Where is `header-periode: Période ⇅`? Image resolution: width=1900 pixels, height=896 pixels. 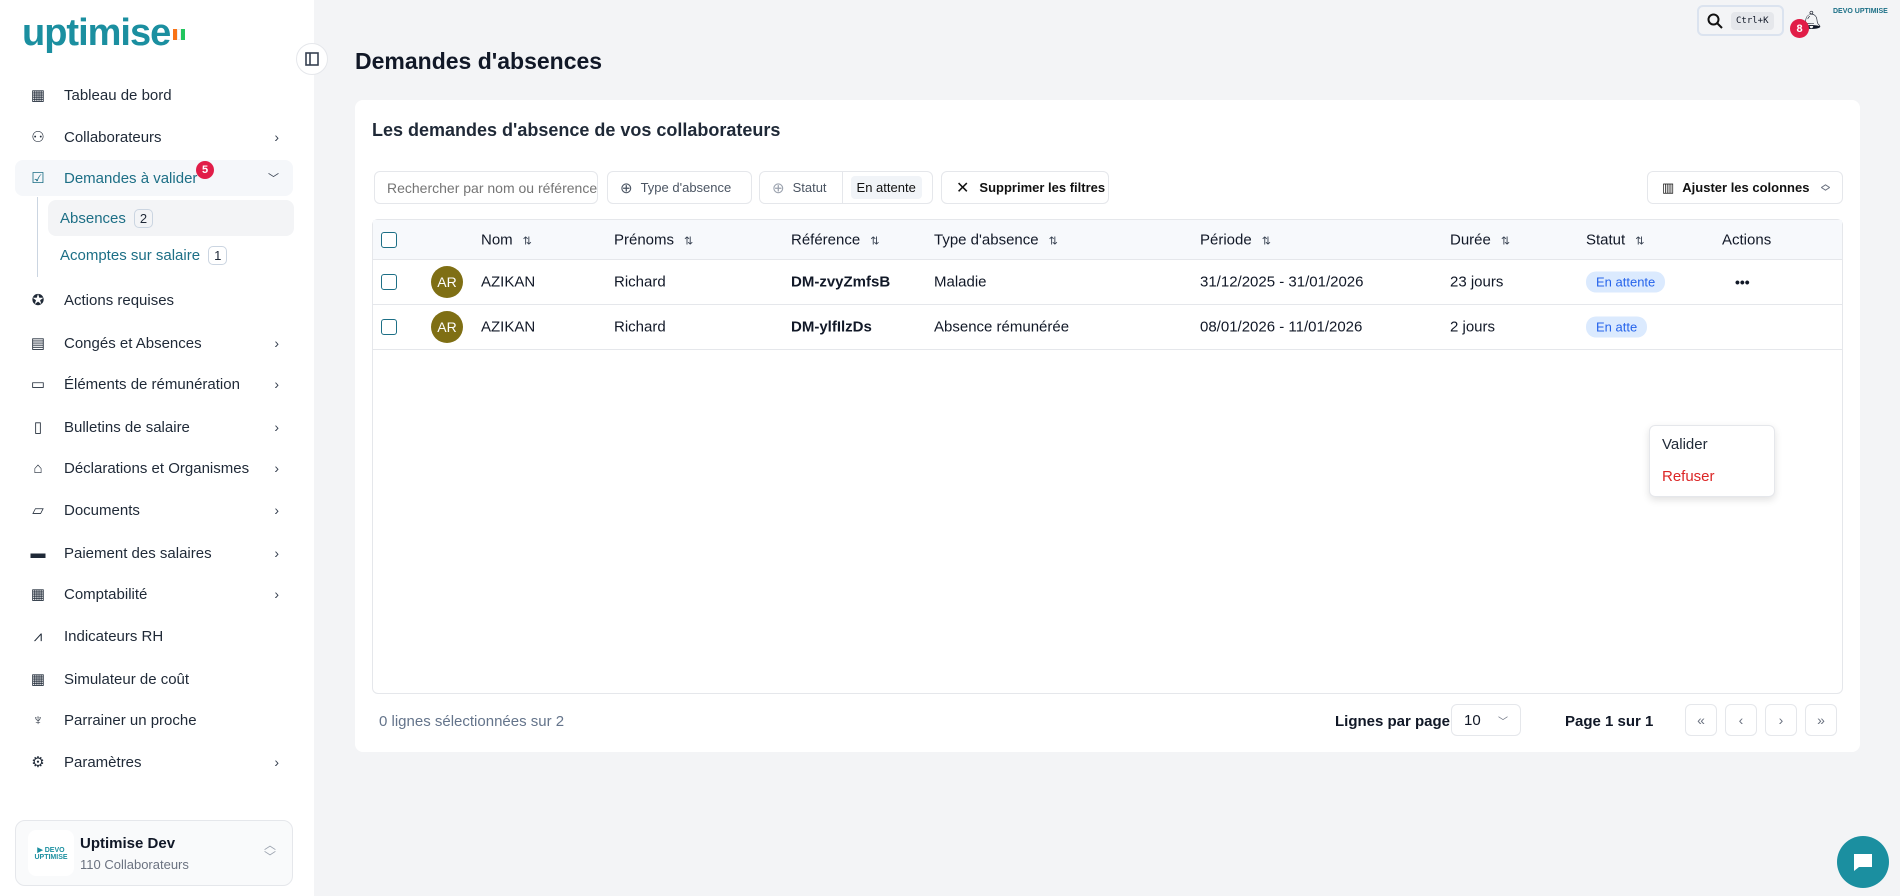
header-periode: Période ⇅ is located at coordinates (1235, 239).